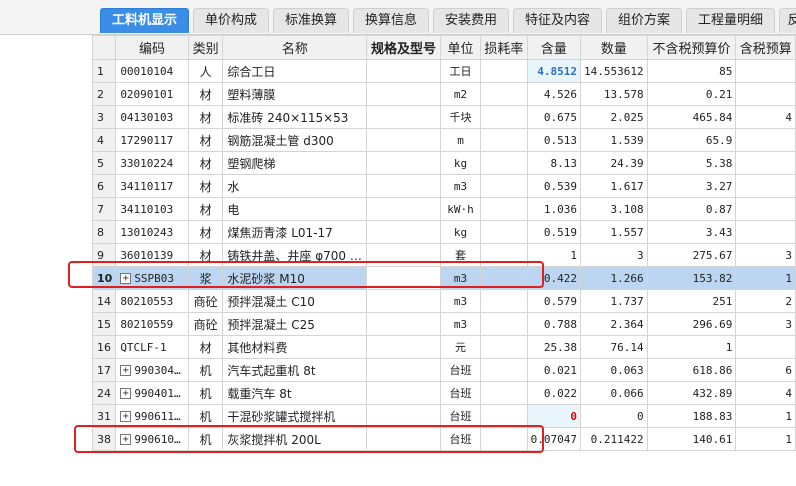 The image size is (796, 486). I want to click on col-unit: 单位, so click(460, 47).